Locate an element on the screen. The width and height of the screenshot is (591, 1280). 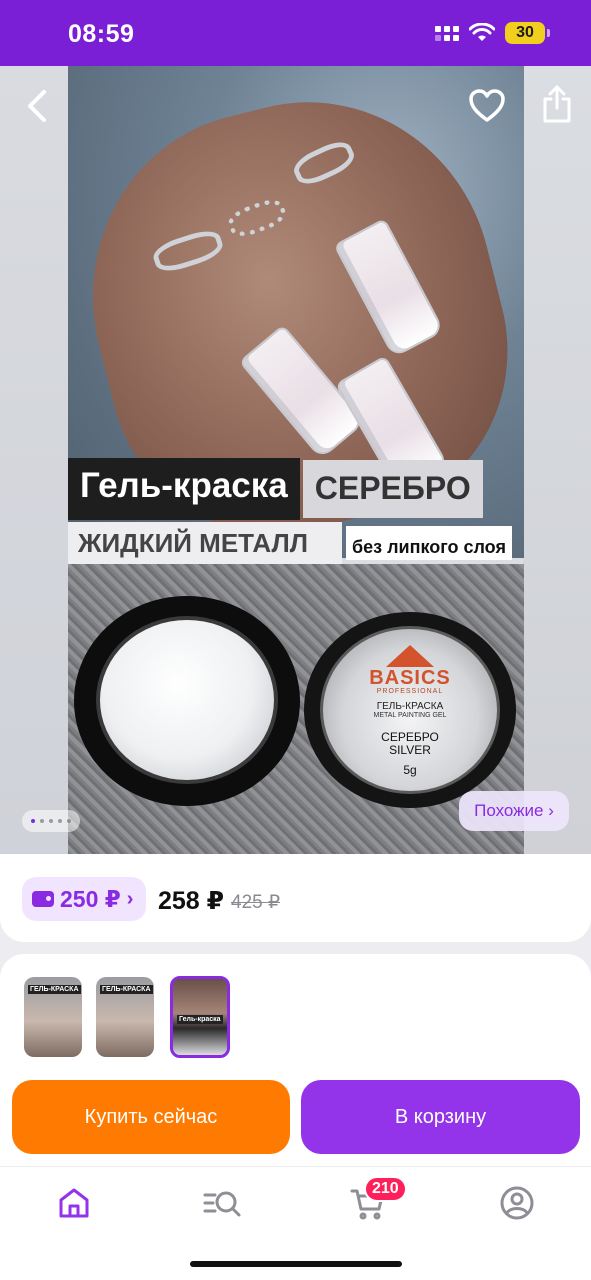
tab-home is located at coordinates (74, 1203).